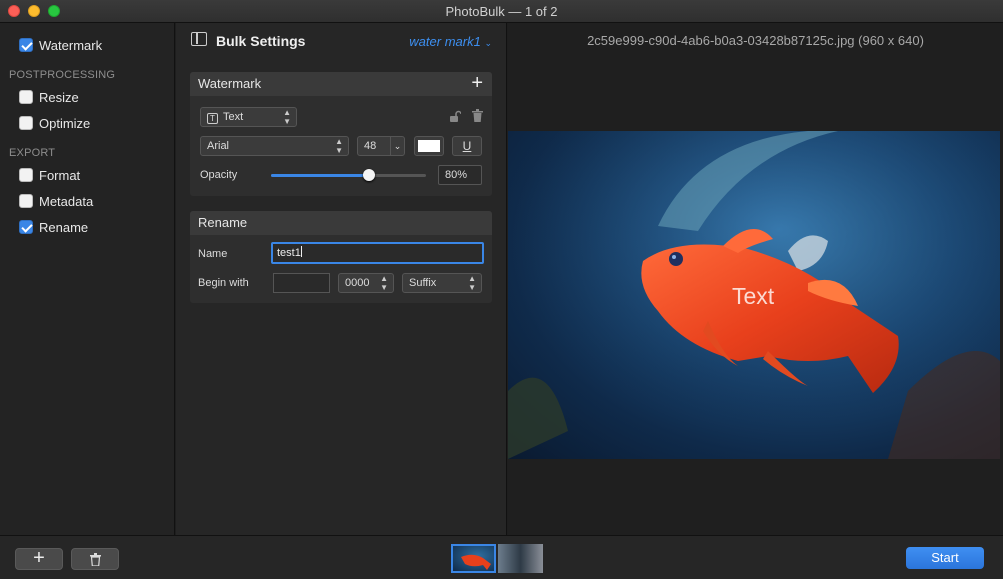 The image size is (1003, 579). What do you see at coordinates (477, 83) in the screenshot?
I see `add-watermark-button: +` at bounding box center [477, 83].